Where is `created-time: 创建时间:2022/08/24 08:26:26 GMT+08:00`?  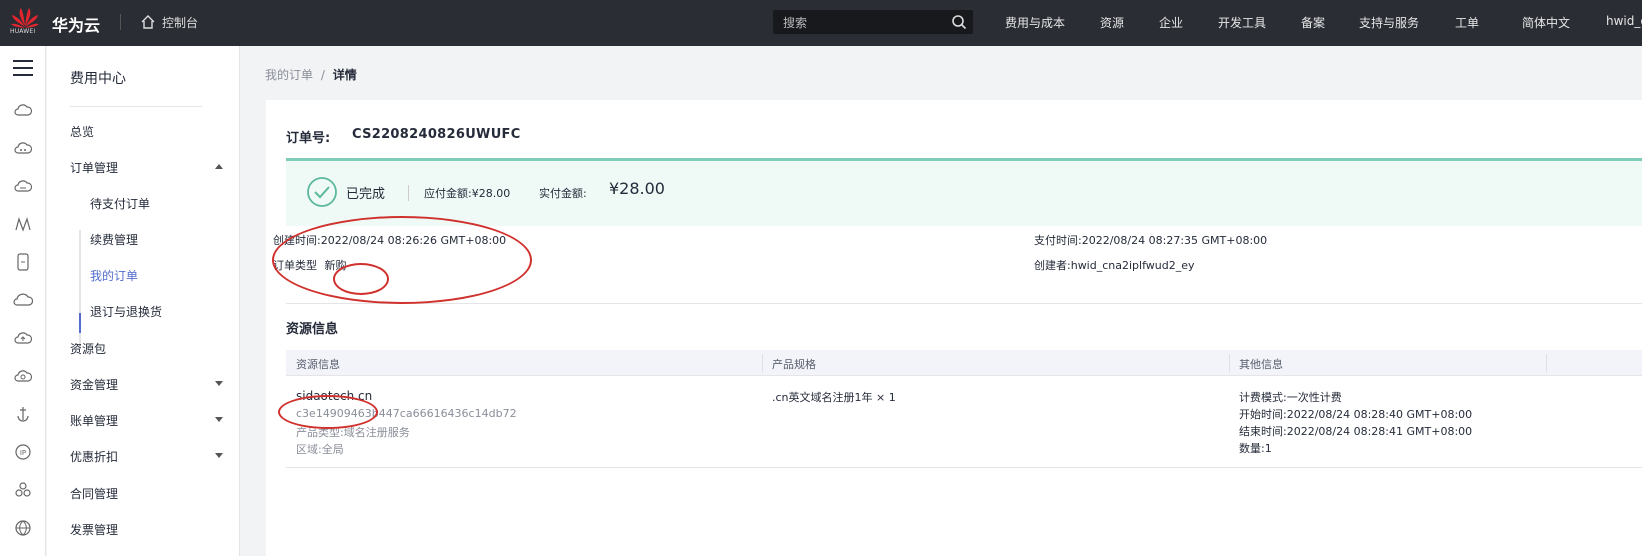 created-time: 创建时间:2022/08/24 08:26:26 GMT+08:00 is located at coordinates (389, 240).